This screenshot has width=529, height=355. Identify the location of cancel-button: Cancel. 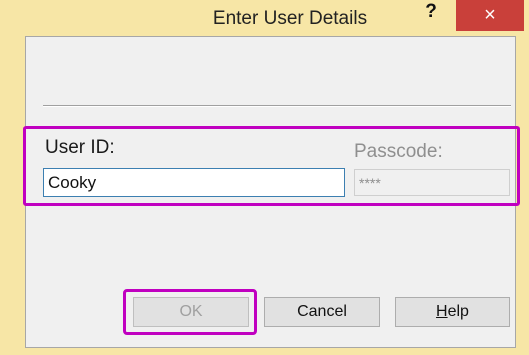
(322, 312).